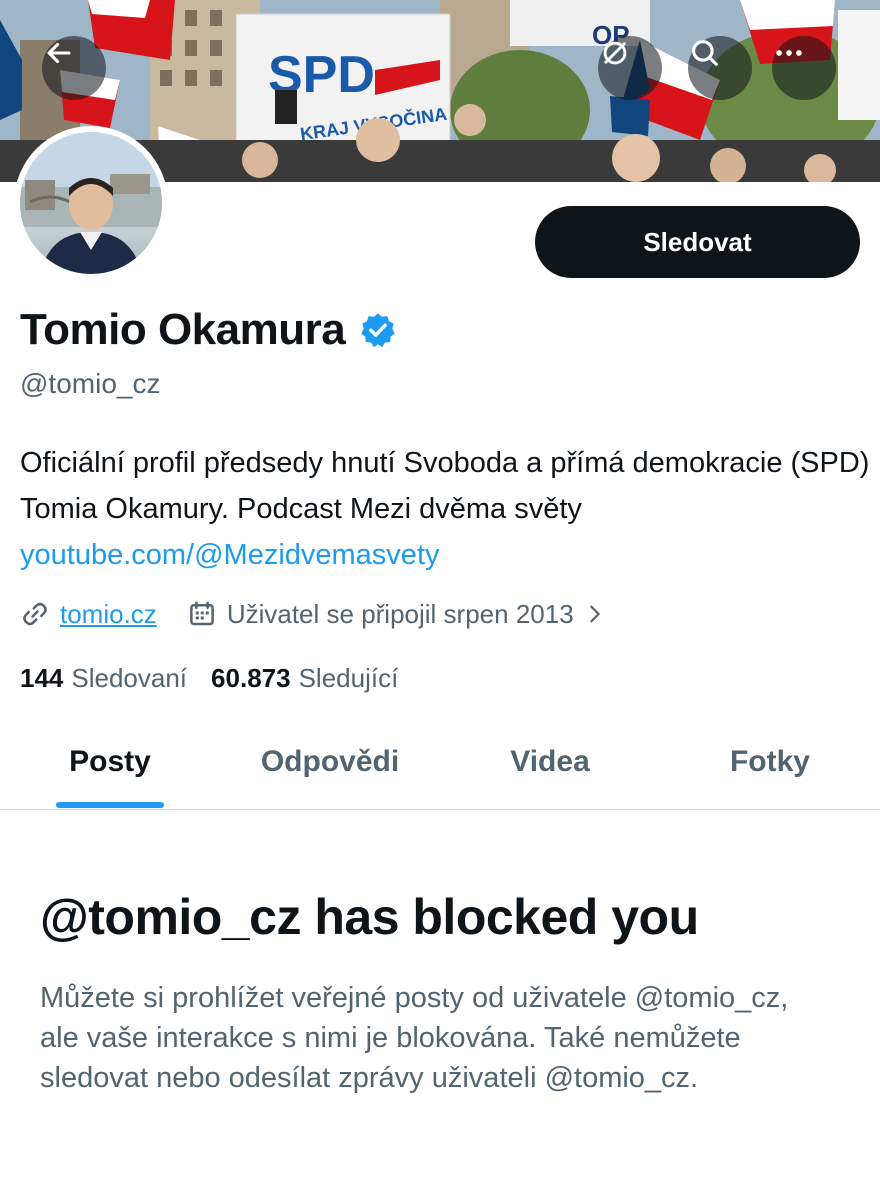 This screenshot has width=880, height=1200. Describe the element at coordinates (108, 614) in the screenshot. I see `website-link: tomio.cz` at that location.